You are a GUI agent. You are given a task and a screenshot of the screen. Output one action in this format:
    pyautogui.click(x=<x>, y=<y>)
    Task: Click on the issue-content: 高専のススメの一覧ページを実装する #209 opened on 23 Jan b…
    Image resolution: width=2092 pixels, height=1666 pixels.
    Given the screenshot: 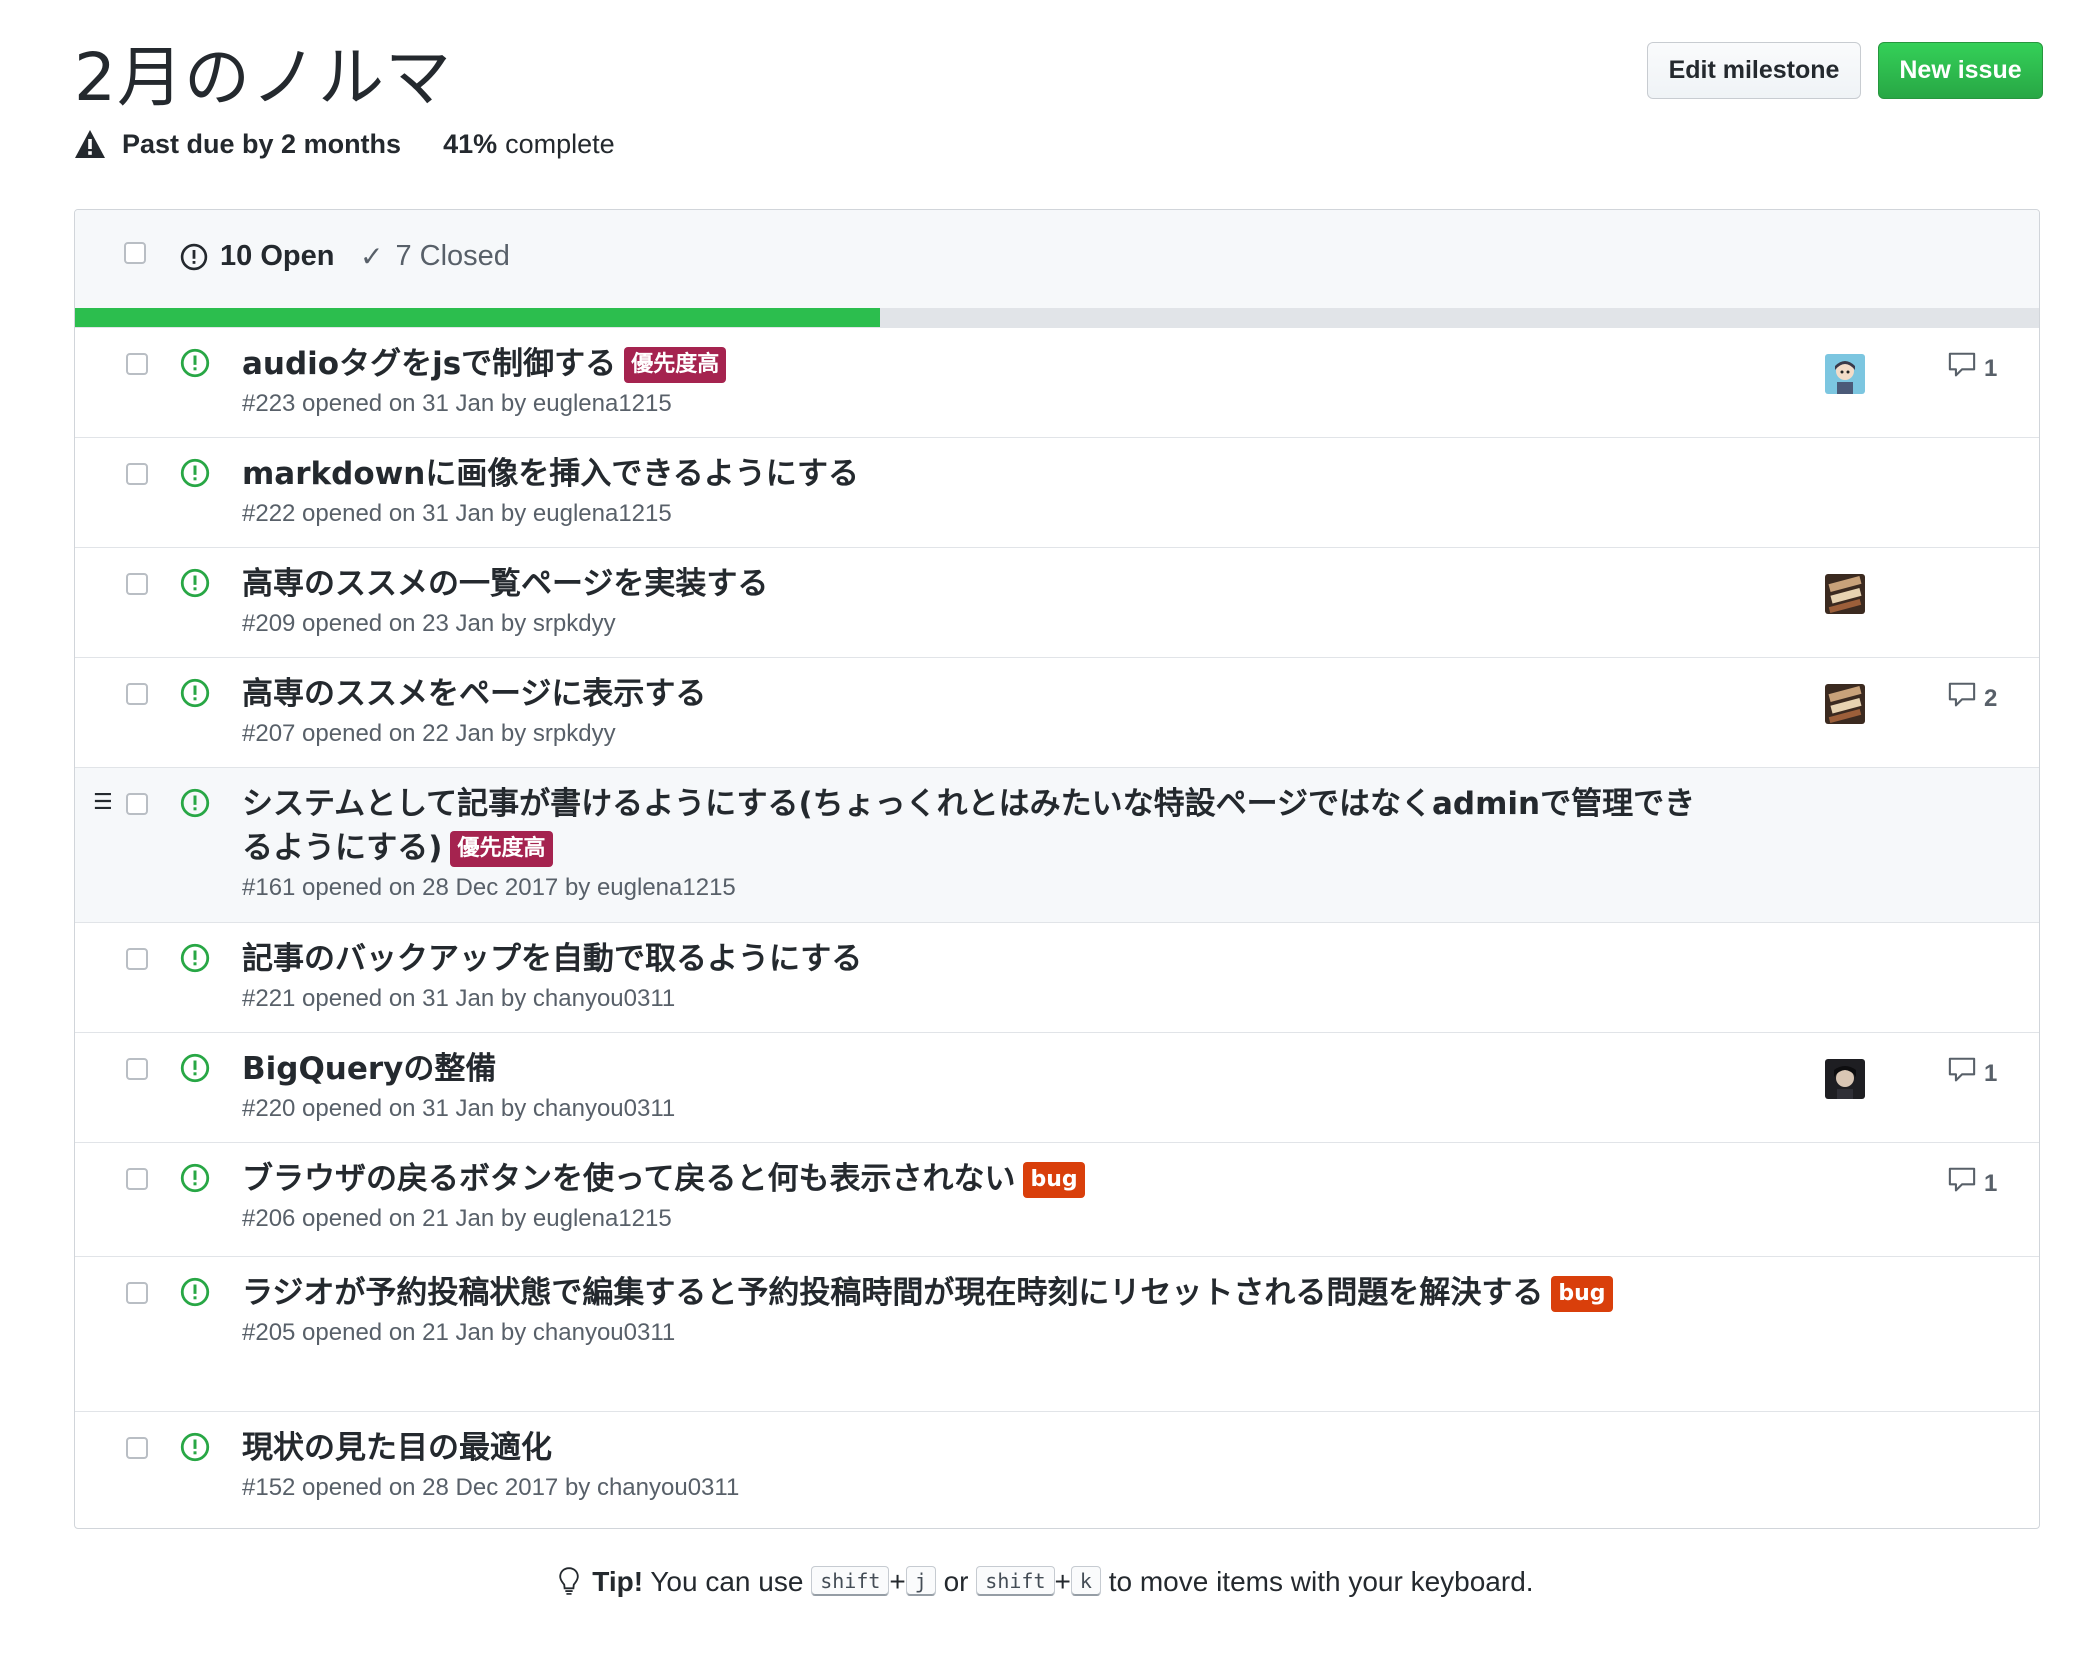 What is the action you would take?
    pyautogui.click(x=972, y=600)
    